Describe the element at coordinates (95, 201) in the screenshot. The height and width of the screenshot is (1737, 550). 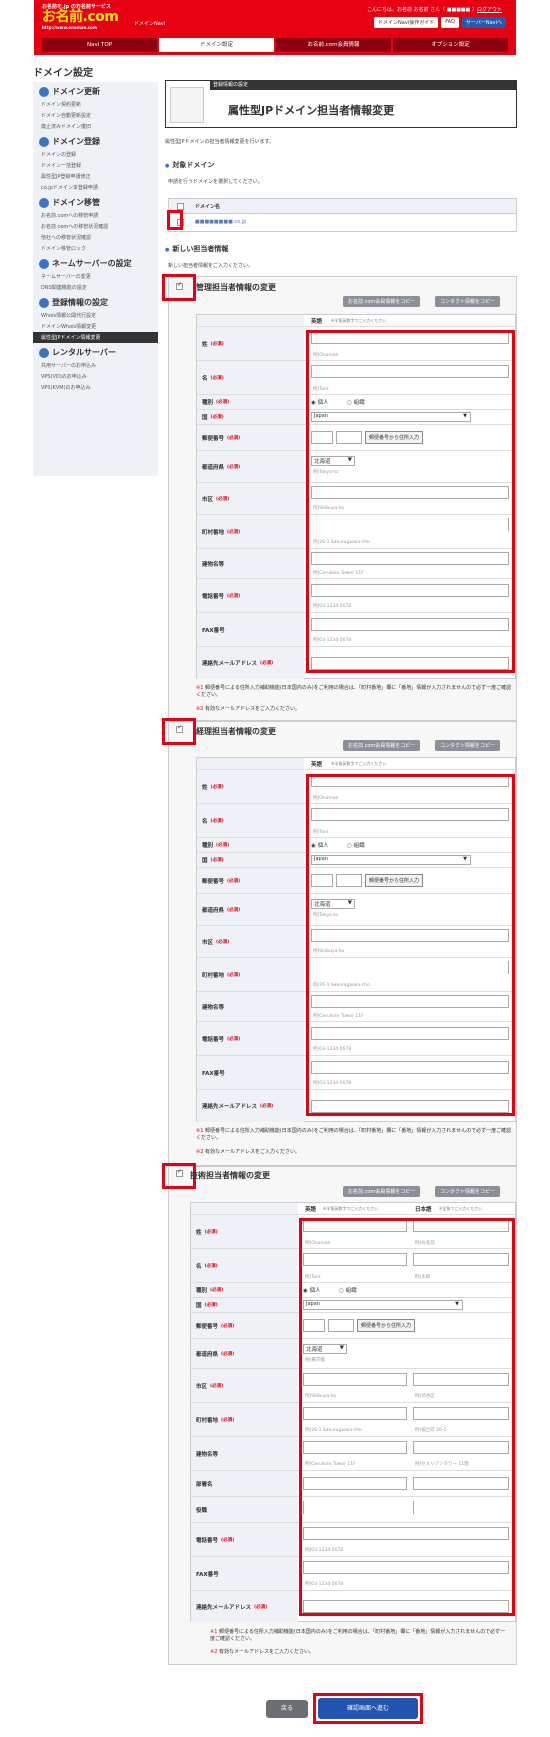
I see `sidebar-section: ドメイン移管` at that location.